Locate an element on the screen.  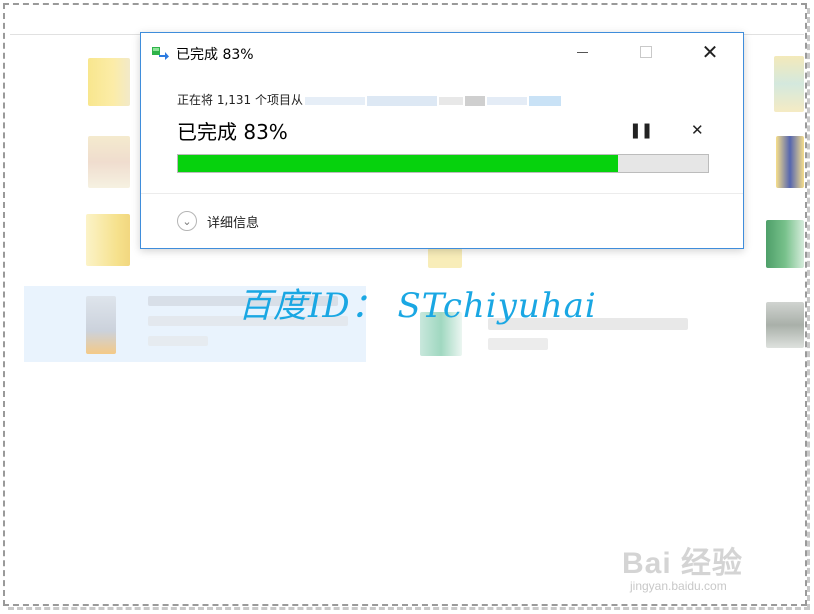
baidu-logo-text: Bai 经验 is located at coordinates (683, 563).